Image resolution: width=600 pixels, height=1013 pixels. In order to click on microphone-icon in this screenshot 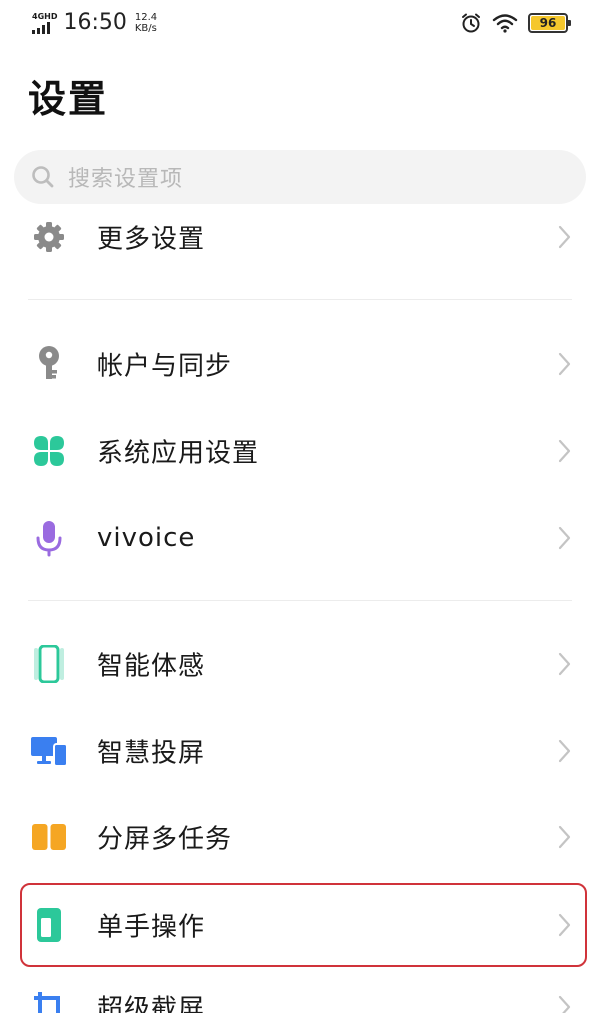, I will do `click(49, 538)`.